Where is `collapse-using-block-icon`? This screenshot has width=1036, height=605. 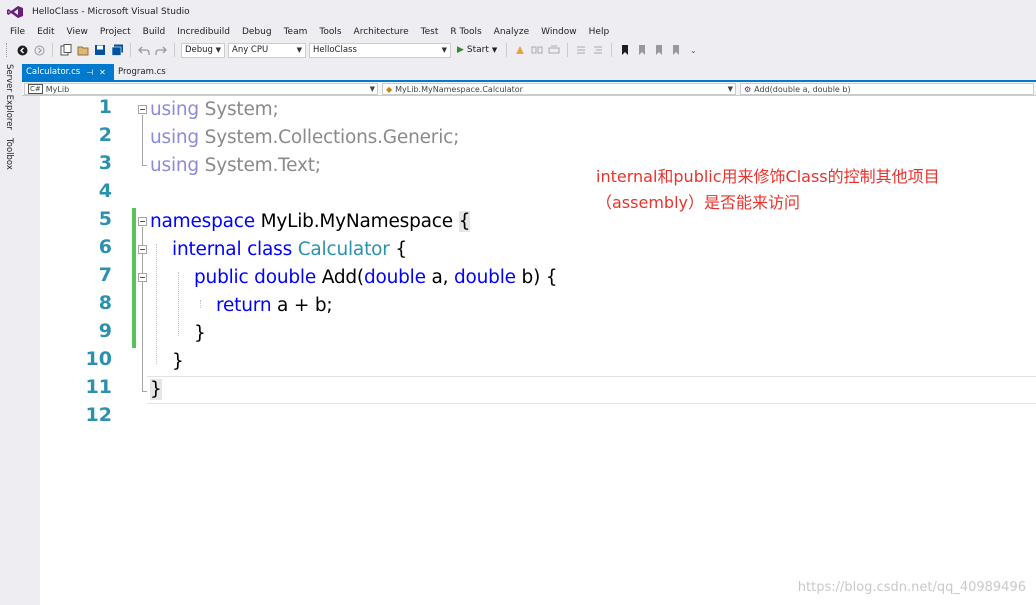
collapse-using-block-icon is located at coordinates (142, 109).